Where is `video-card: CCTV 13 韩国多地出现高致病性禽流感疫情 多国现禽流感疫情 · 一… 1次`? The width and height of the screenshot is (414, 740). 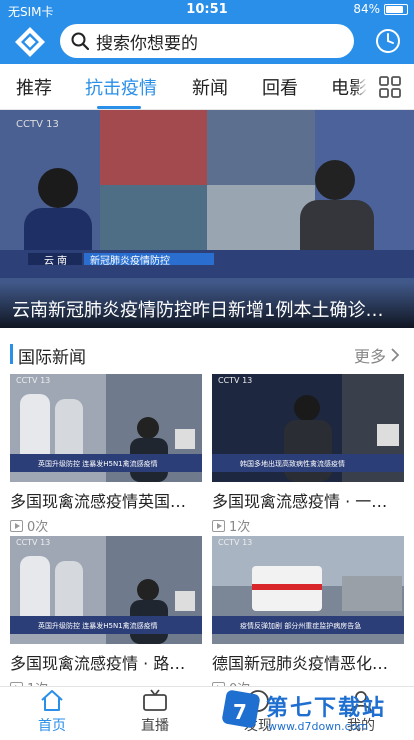
video-card: CCTV 13 韩国多地出现高致病性禽流感疫情 多国现禽流感疫情 · 一… 1次 is located at coordinates (308, 454).